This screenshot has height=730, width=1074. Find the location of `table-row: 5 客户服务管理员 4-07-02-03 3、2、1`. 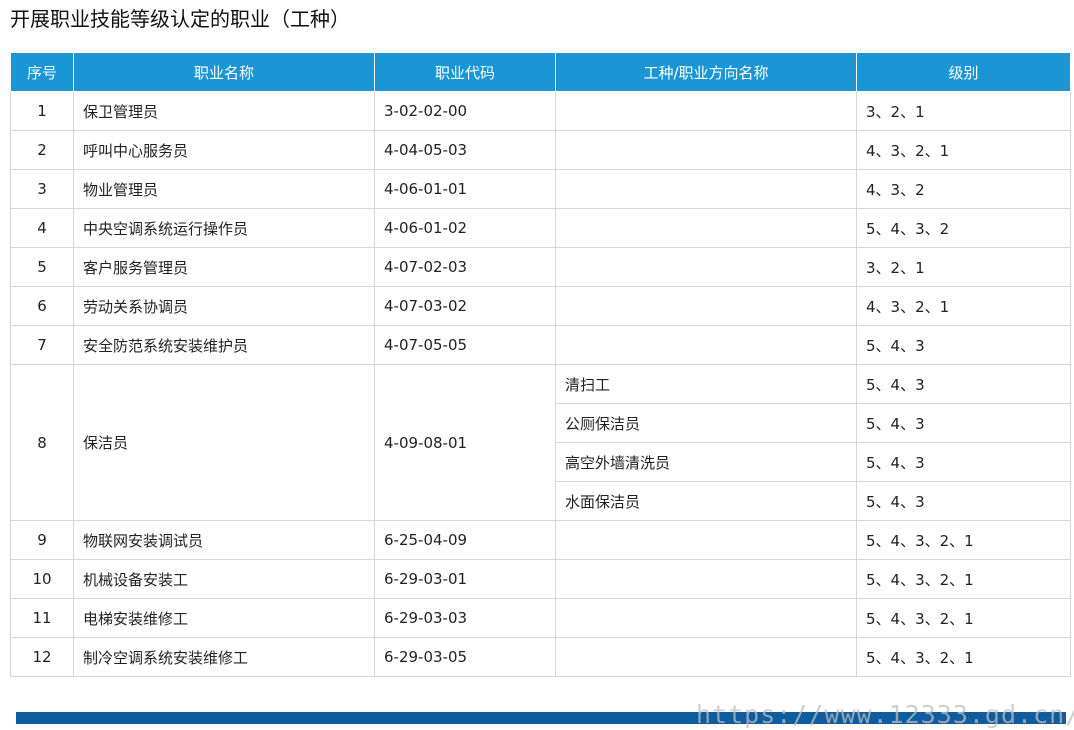

table-row: 5 客户服务管理员 4-07-02-03 3、2、1 is located at coordinates (540, 267).